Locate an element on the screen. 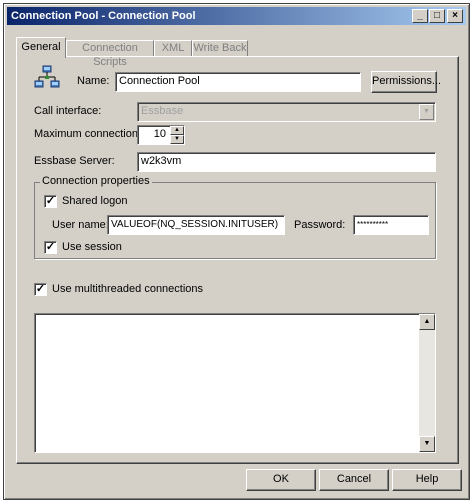 This screenshot has height=504, width=474. use-session-checkbox: ✓ is located at coordinates (50, 247).